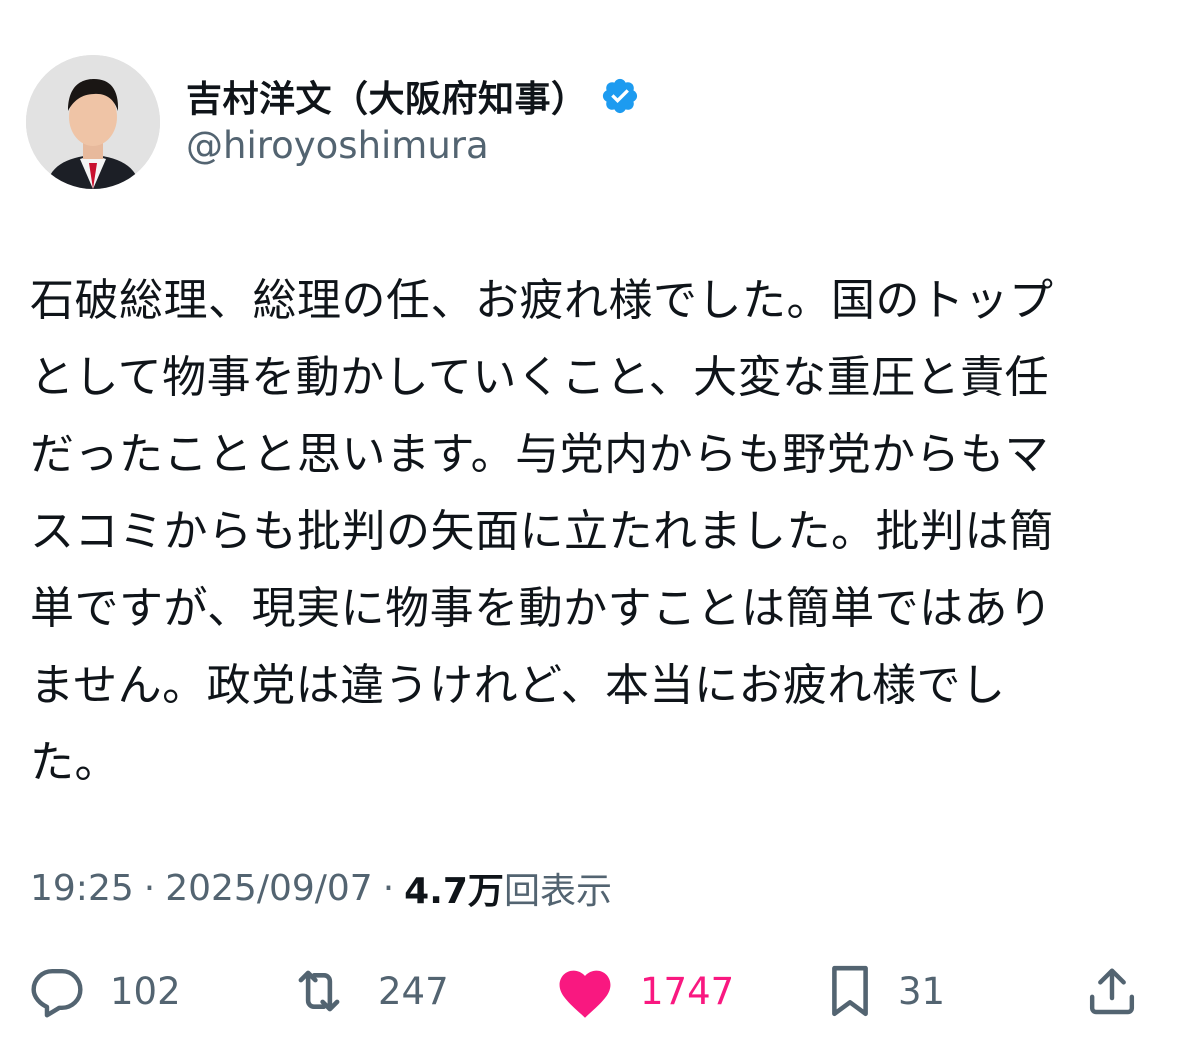 This screenshot has height=1044, width=1179. What do you see at coordinates (850, 991) in the screenshot?
I see `bookmark-icon` at bounding box center [850, 991].